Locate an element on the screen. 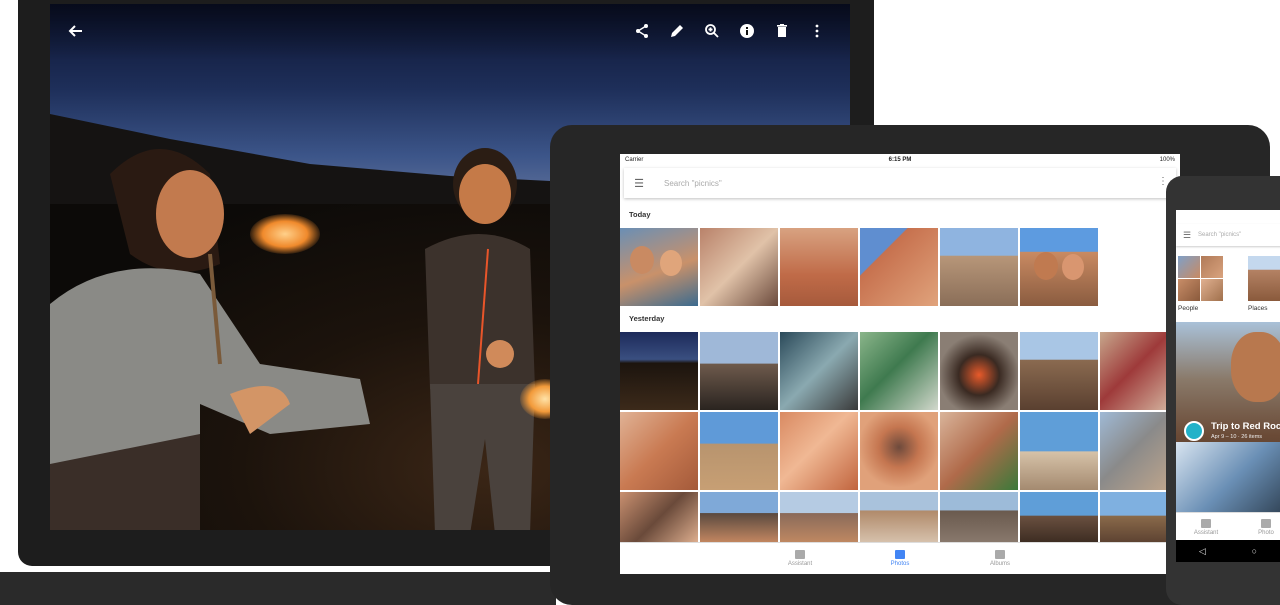 Image resolution: width=1280 pixels, height=605 pixels. share-icon is located at coordinates (642, 31).